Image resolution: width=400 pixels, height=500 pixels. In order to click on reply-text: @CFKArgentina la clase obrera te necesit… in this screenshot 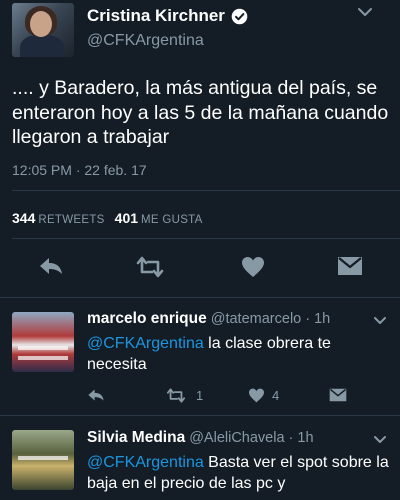, I will do `click(239, 354)`.